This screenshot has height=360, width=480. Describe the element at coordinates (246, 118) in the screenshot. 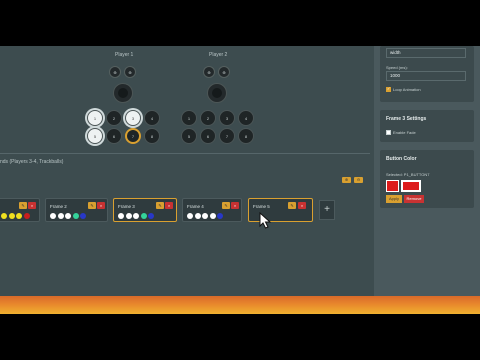

I see `p2-button-4: 4` at that location.